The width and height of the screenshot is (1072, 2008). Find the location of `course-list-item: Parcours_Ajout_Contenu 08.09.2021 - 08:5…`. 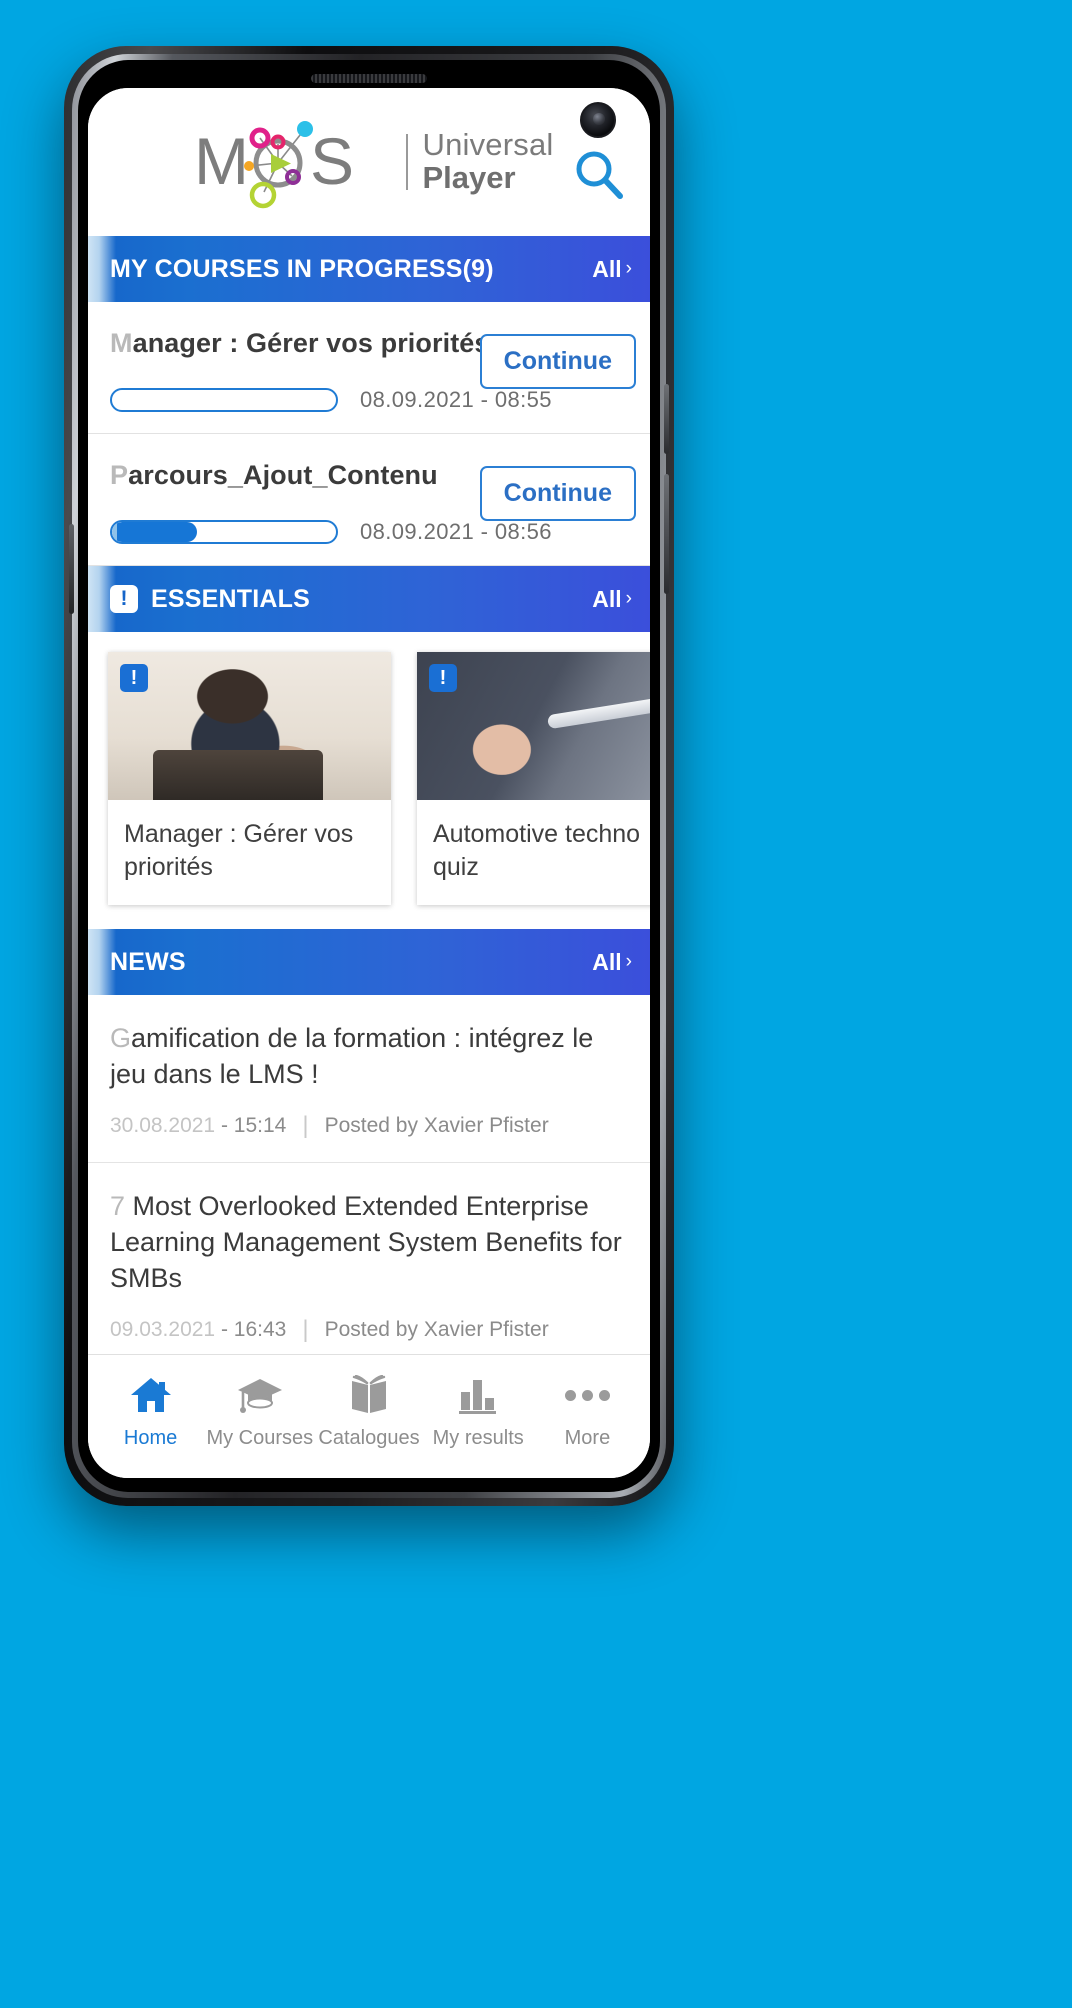

course-list-item: Parcours_Ajout_Contenu 08.09.2021 - 08:5… is located at coordinates (369, 500).